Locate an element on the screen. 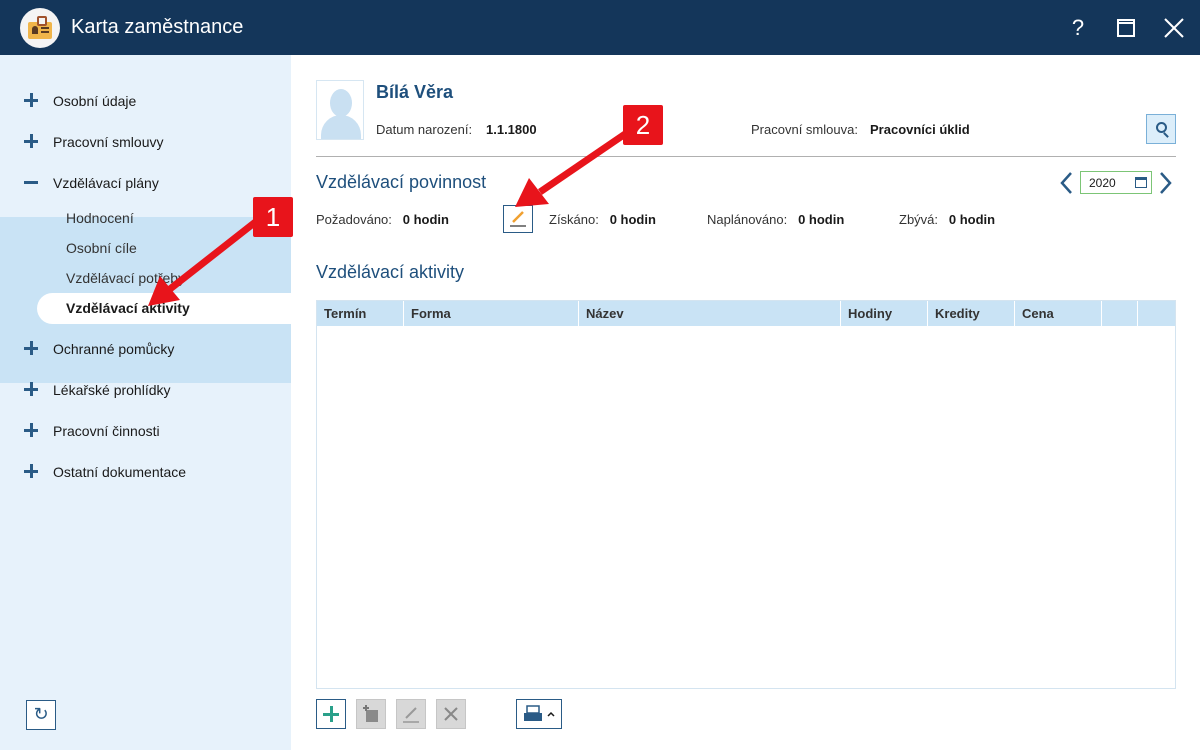 Image resolution: width=1200 pixels, height=750 pixels. annotation-callout-1: 1 is located at coordinates (273, 217).